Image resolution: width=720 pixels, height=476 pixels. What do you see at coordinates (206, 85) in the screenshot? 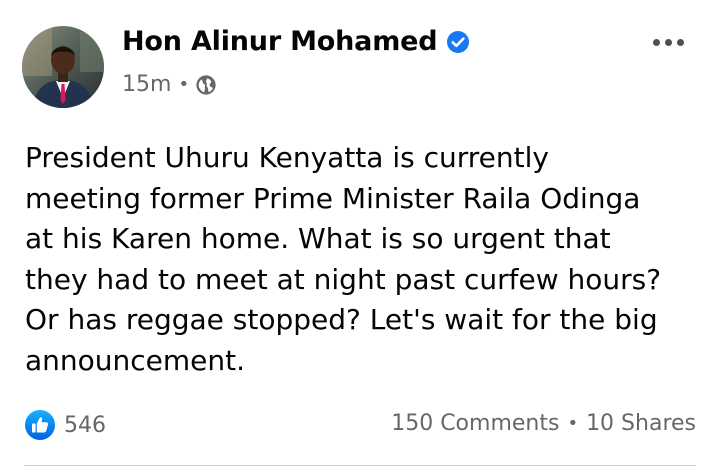
I see `globe-icon` at bounding box center [206, 85].